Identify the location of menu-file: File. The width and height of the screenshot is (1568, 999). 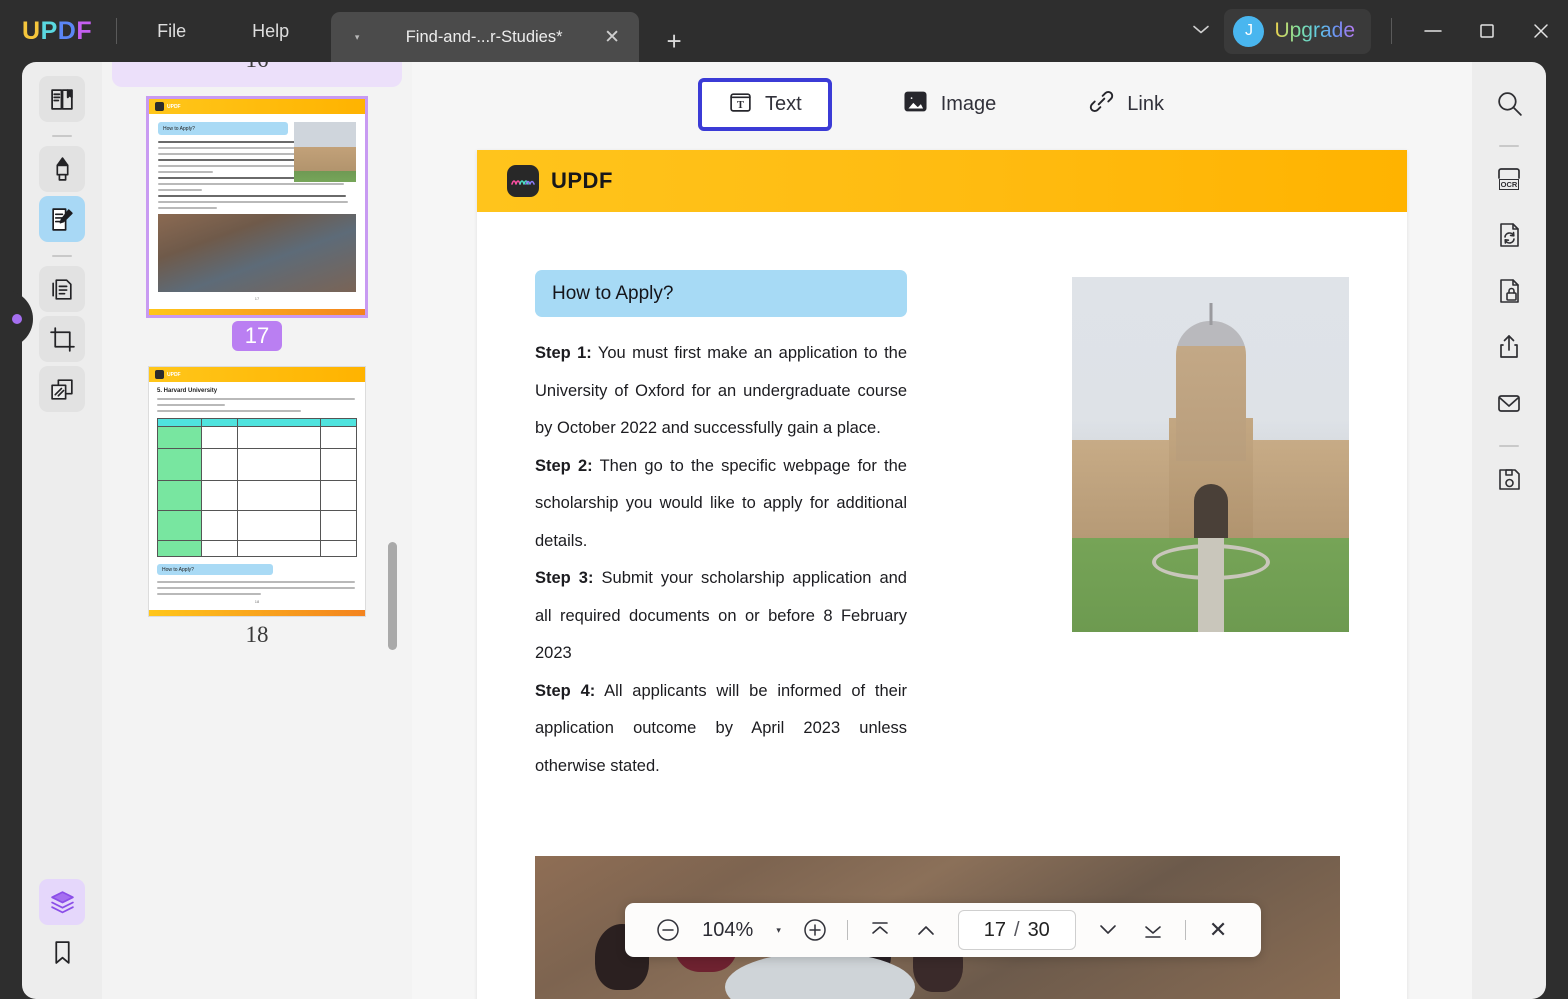
(171, 31).